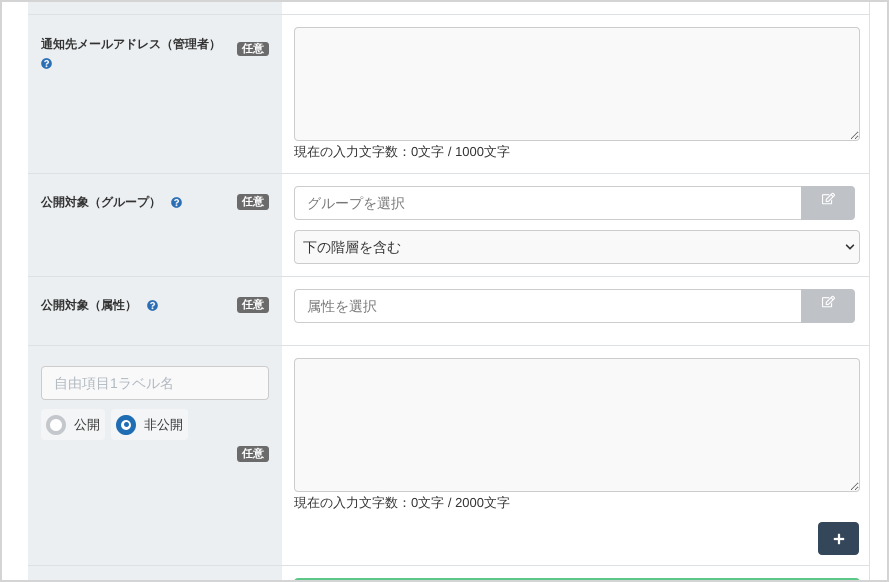 This screenshot has width=889, height=582. What do you see at coordinates (149, 424) in the screenshot?
I see `radio-option: 非公開` at bounding box center [149, 424].